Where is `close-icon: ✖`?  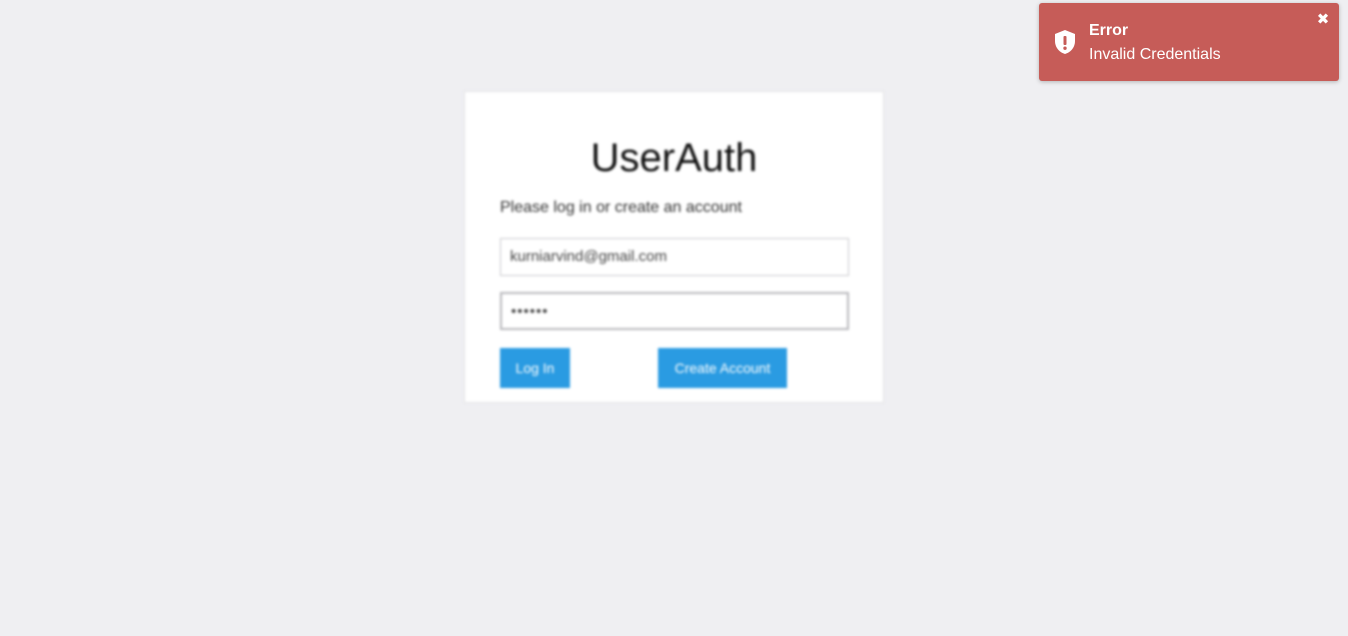 close-icon: ✖ is located at coordinates (1323, 19).